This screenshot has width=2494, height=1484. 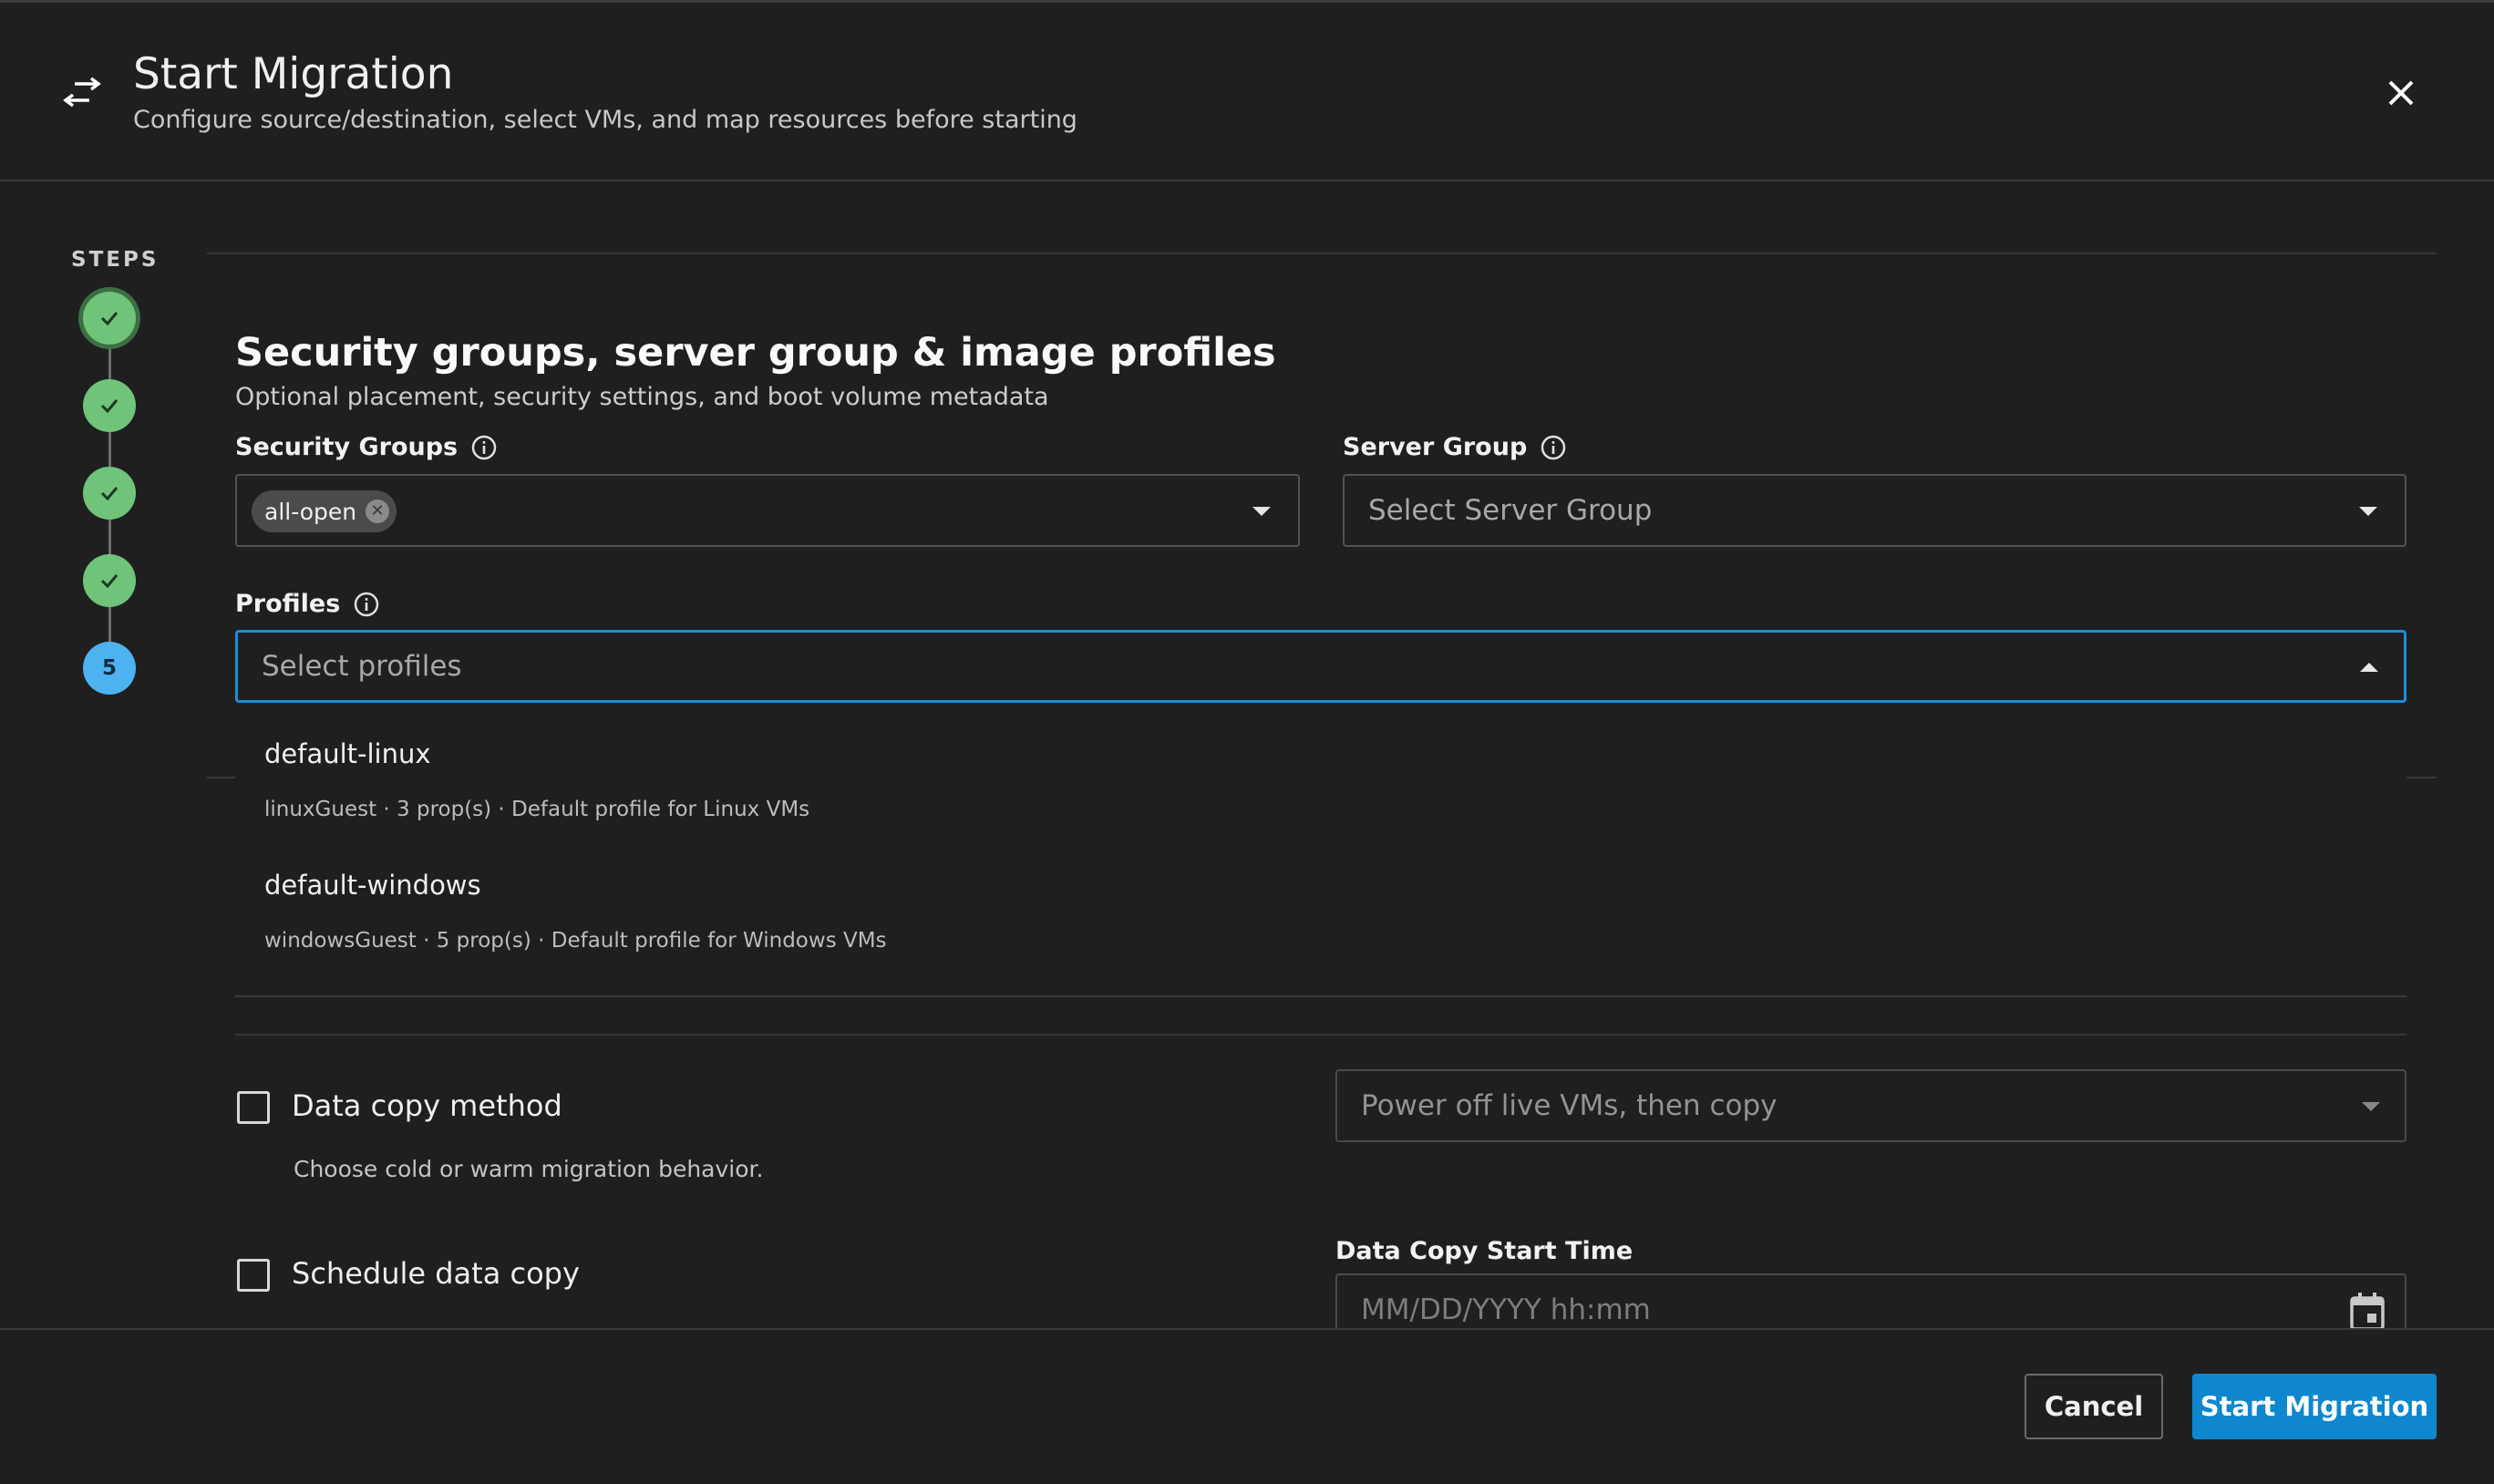 I want to click on security-groups-label-text: Security Groups, so click(x=347, y=447).